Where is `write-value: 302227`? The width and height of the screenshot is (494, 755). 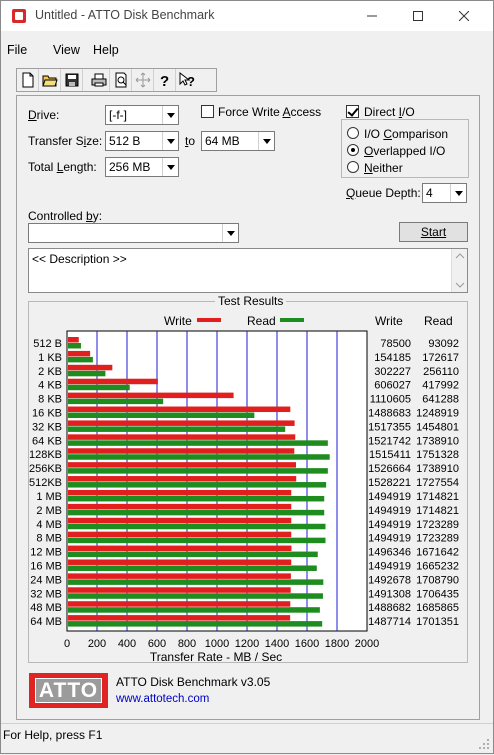
write-value: 302227 is located at coordinates (392, 372).